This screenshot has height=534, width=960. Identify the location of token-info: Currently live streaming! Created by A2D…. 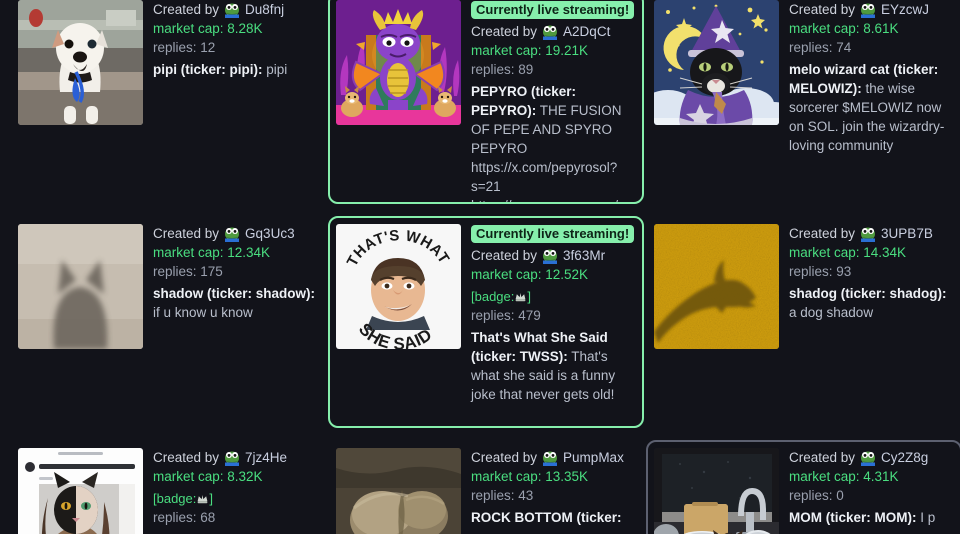
(553, 101).